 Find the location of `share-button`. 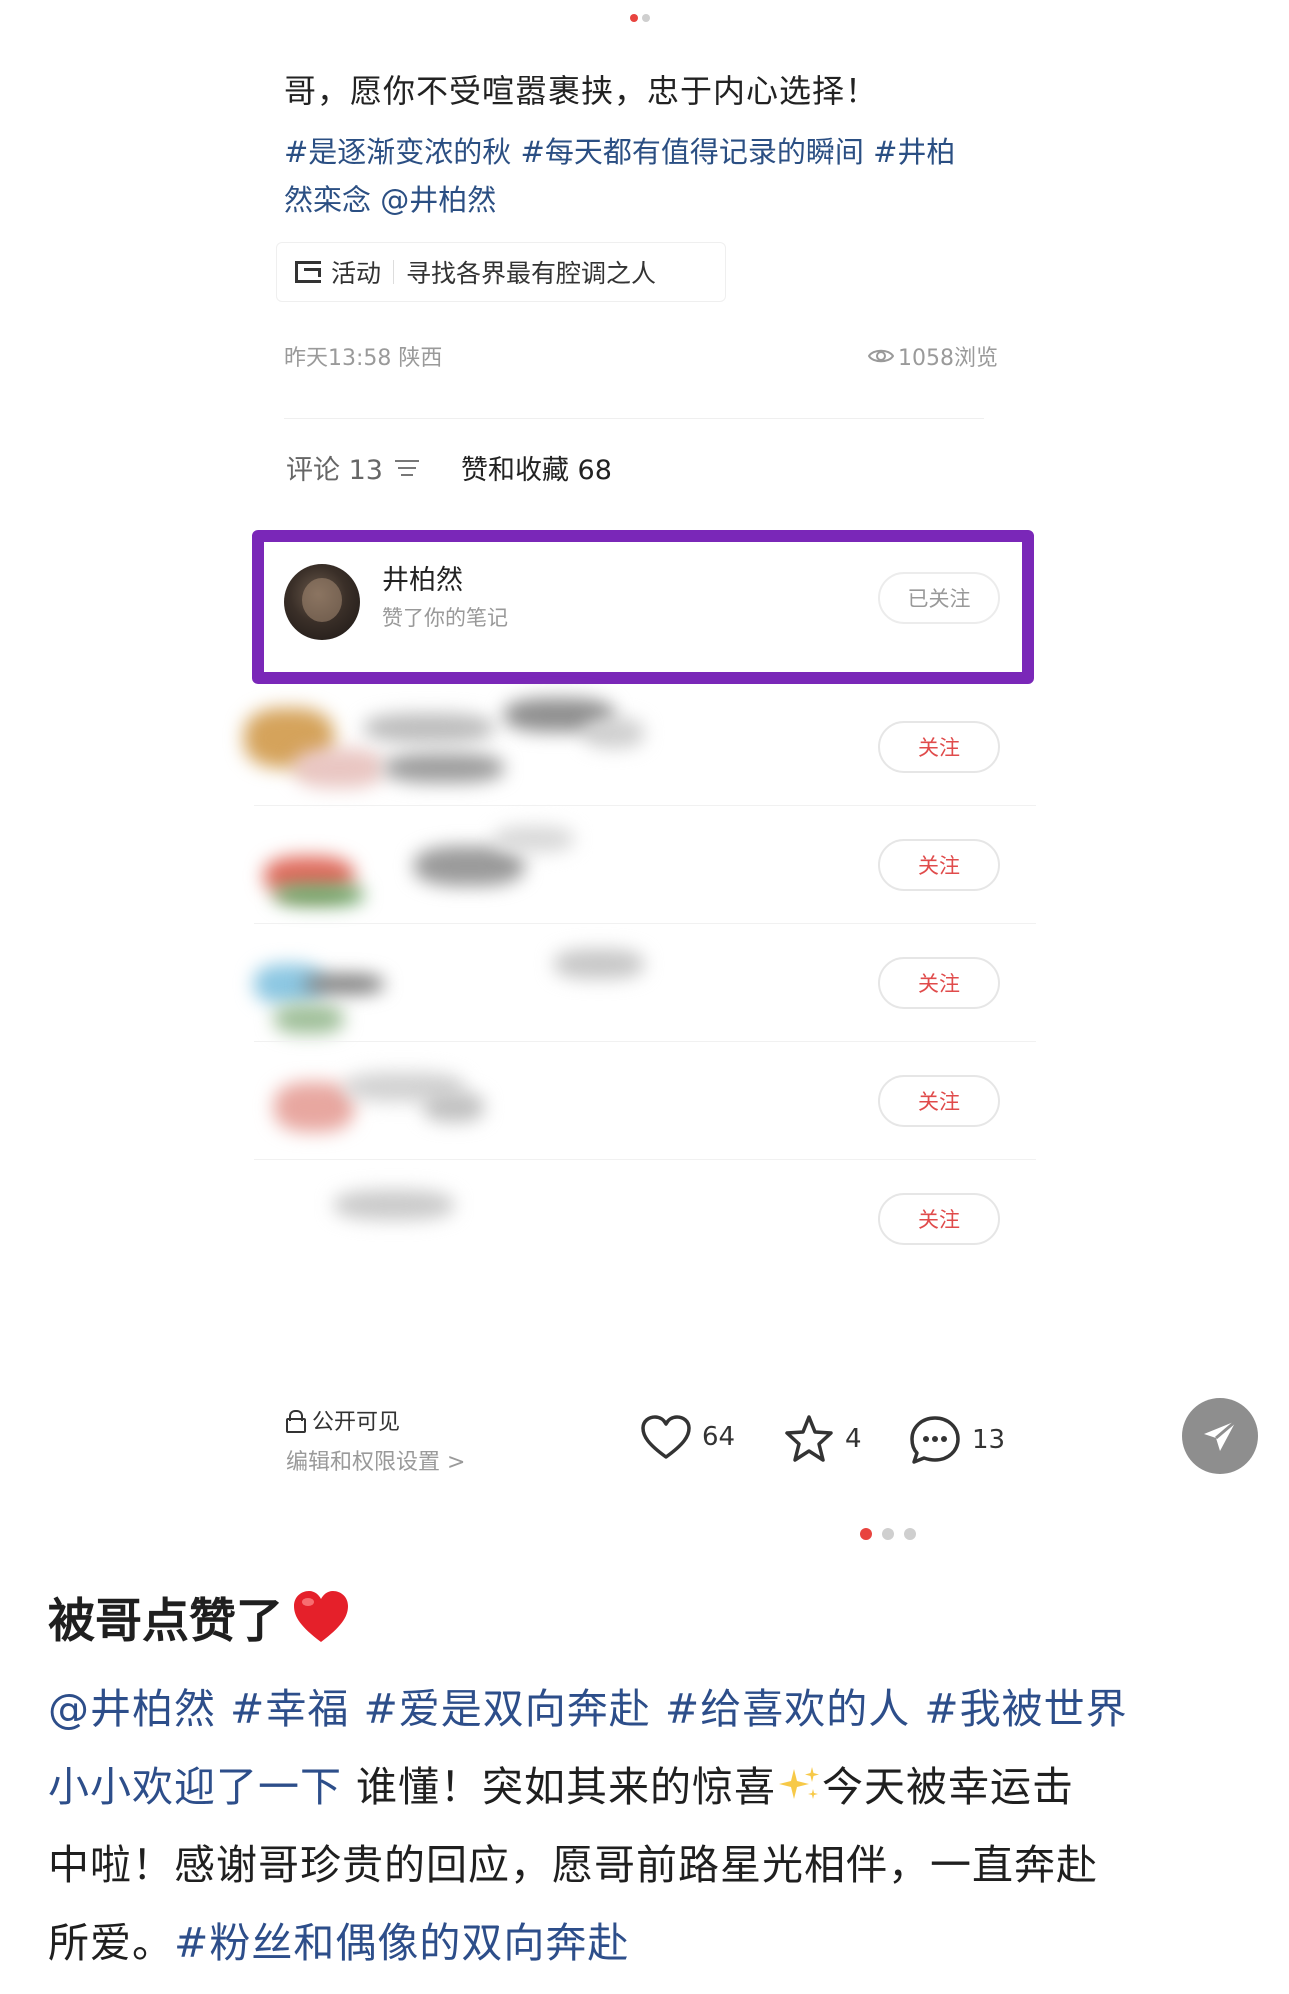

share-button is located at coordinates (1220, 1436).